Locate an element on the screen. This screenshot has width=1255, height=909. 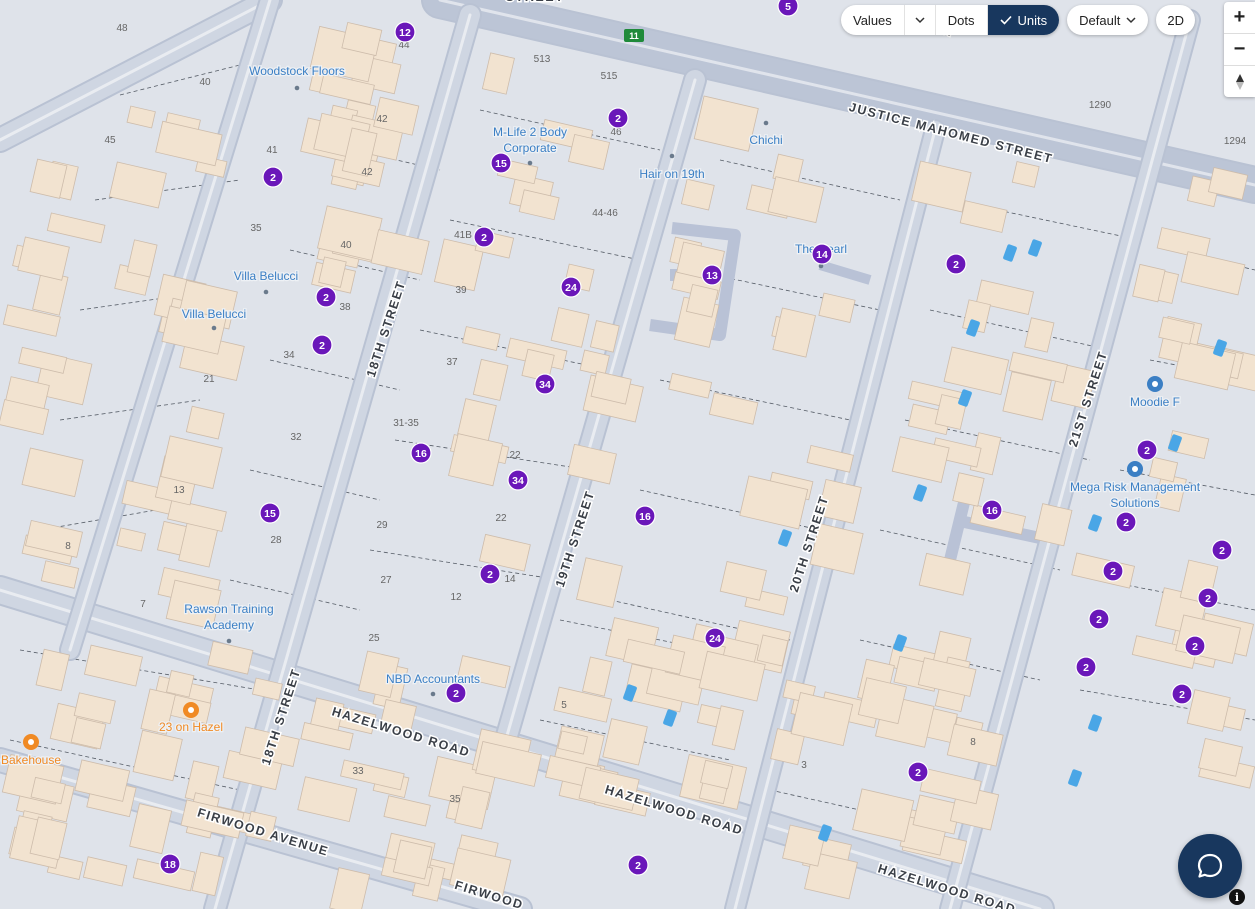
check-icon is located at coordinates (1005, 20).